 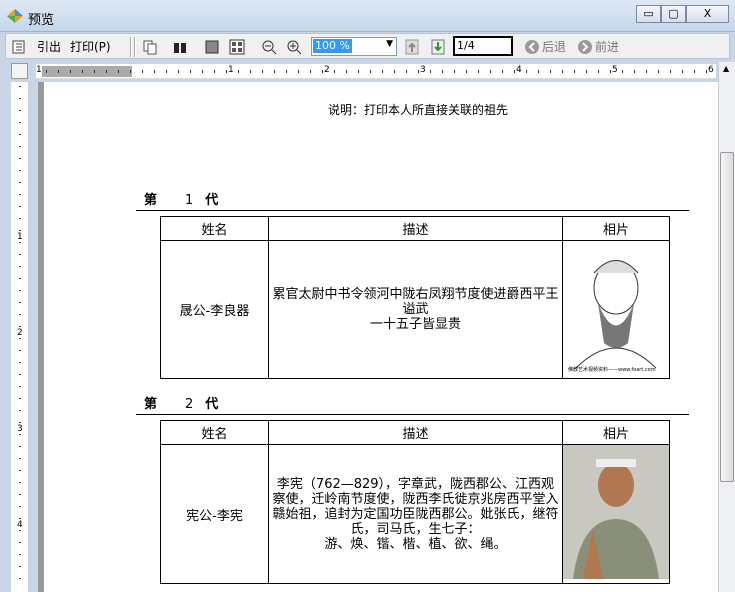 I want to click on window-title: 预览, so click(x=41, y=20).